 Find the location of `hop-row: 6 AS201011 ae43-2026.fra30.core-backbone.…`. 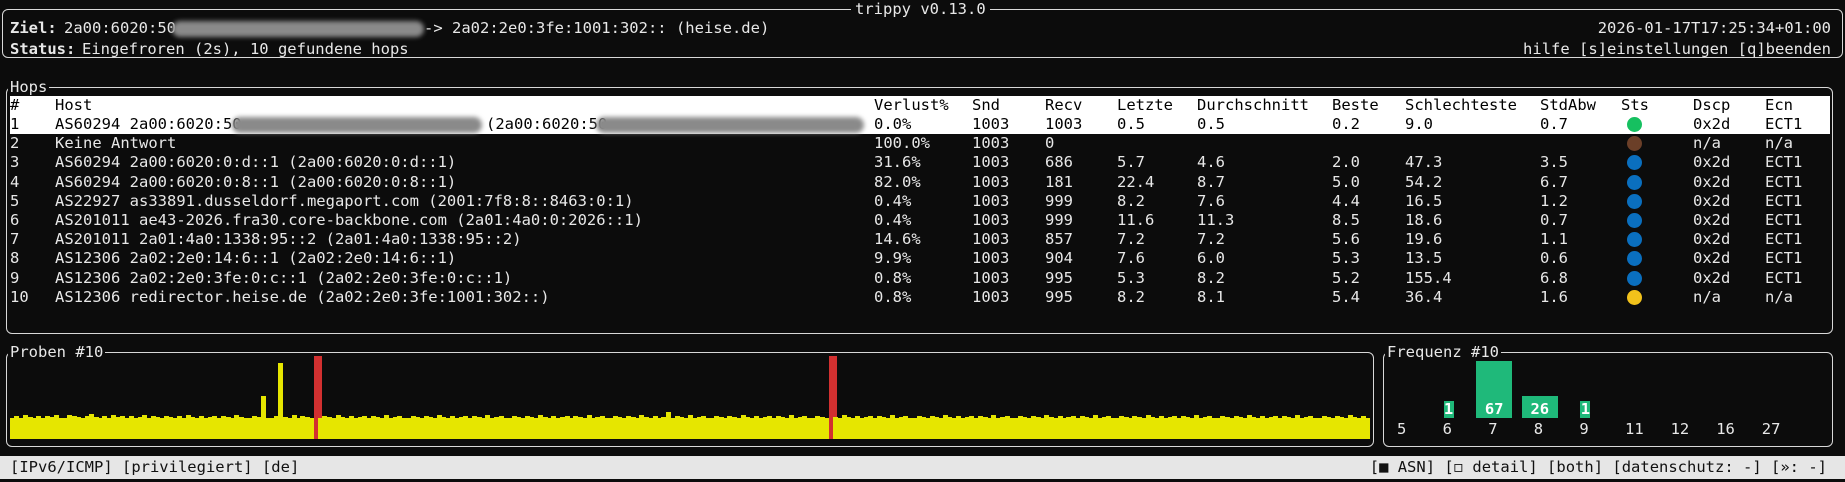

hop-row: 6 AS201011 ae43-2026.fra30.core-backbone.… is located at coordinates (920, 220).